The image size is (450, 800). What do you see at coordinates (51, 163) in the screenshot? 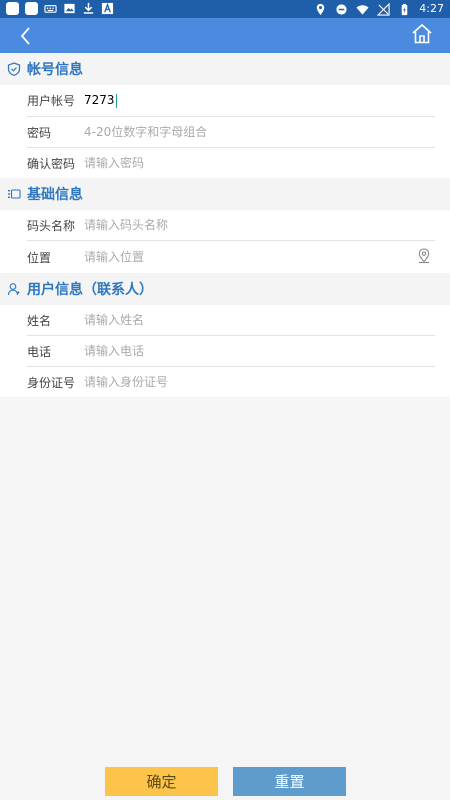
I see `confirm-password-label: 确认密码` at bounding box center [51, 163].